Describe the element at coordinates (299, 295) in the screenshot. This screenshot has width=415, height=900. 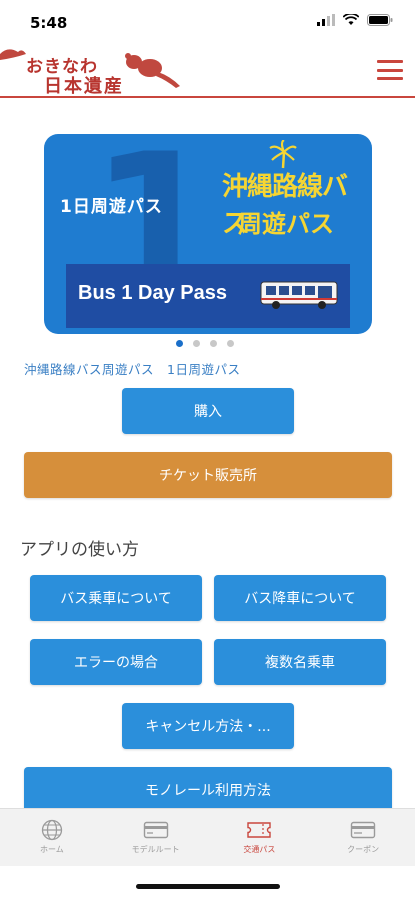
I see `bus-icon` at that location.